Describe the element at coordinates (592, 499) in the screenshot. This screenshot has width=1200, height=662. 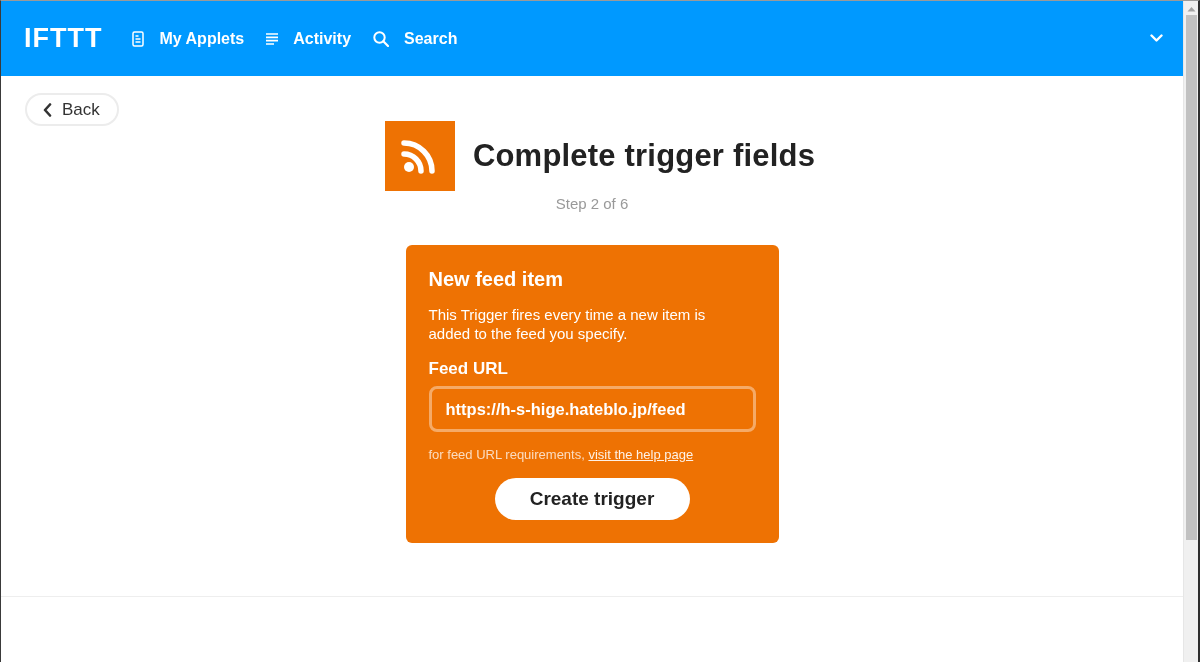
I see `create-trigger-button: Create trigger` at that location.